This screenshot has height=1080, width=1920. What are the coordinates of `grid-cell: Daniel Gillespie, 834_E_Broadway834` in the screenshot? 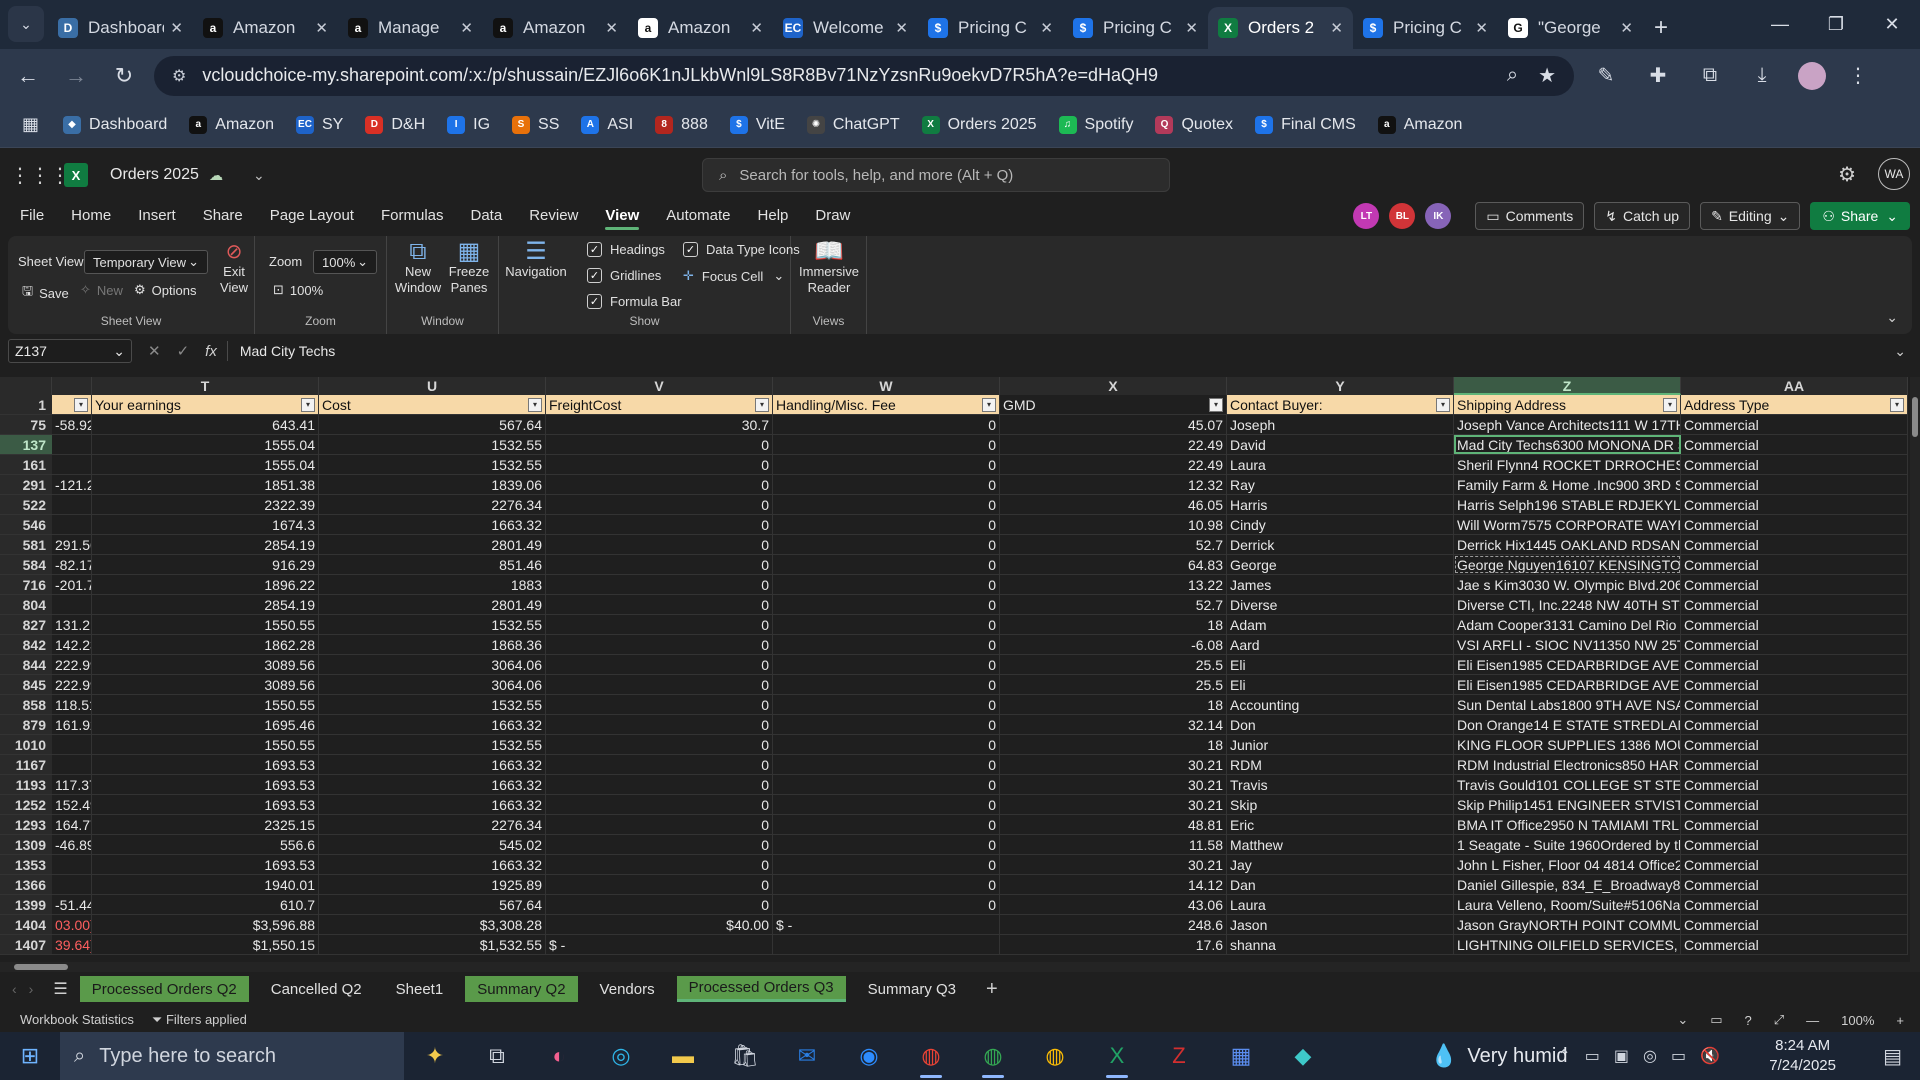 It's located at (1567, 884).